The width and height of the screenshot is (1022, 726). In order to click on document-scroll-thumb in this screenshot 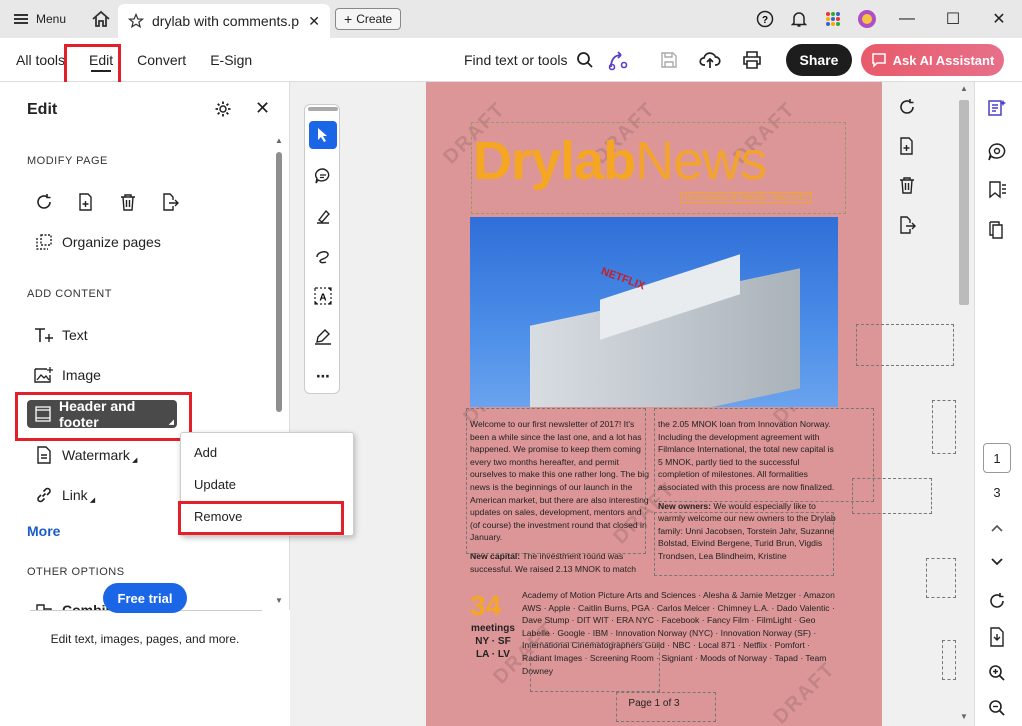, I will do `click(964, 202)`.